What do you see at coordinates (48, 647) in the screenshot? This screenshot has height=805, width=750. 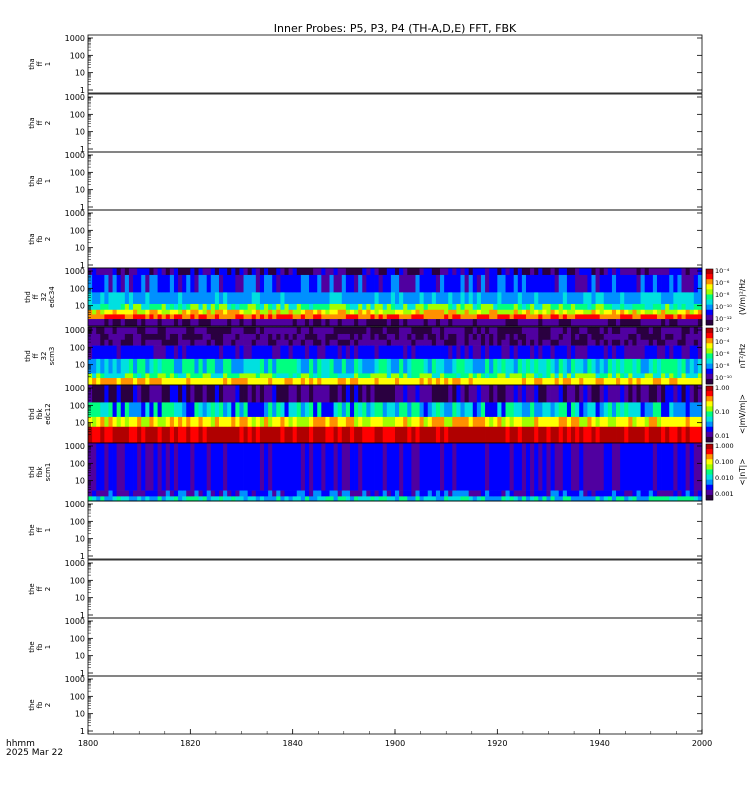 I see `y-axis-label: 1` at bounding box center [48, 647].